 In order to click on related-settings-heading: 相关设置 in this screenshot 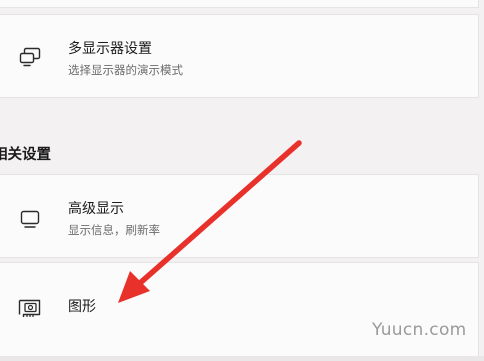, I will do `click(25, 155)`.